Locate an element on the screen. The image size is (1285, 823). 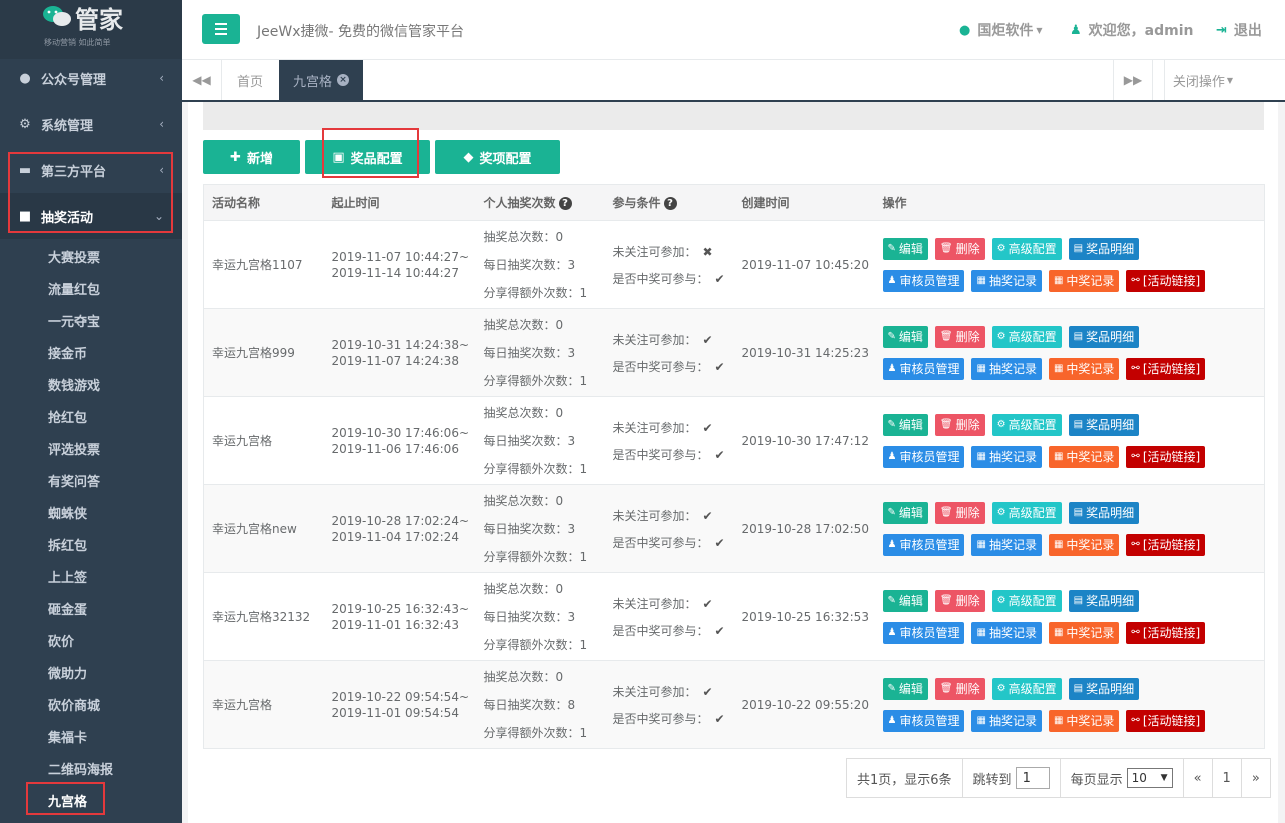
sidebar-subitem: 砍价 is located at coordinates (61, 640).